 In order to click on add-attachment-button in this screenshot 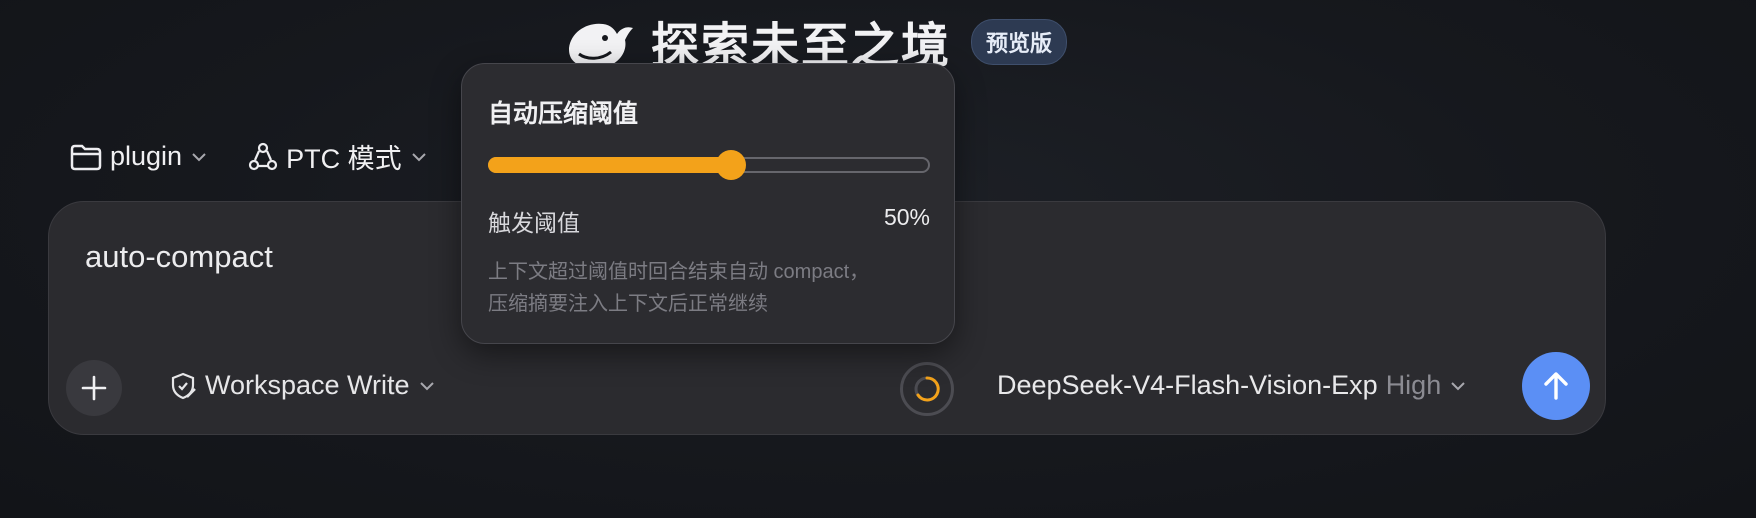, I will do `click(94, 388)`.